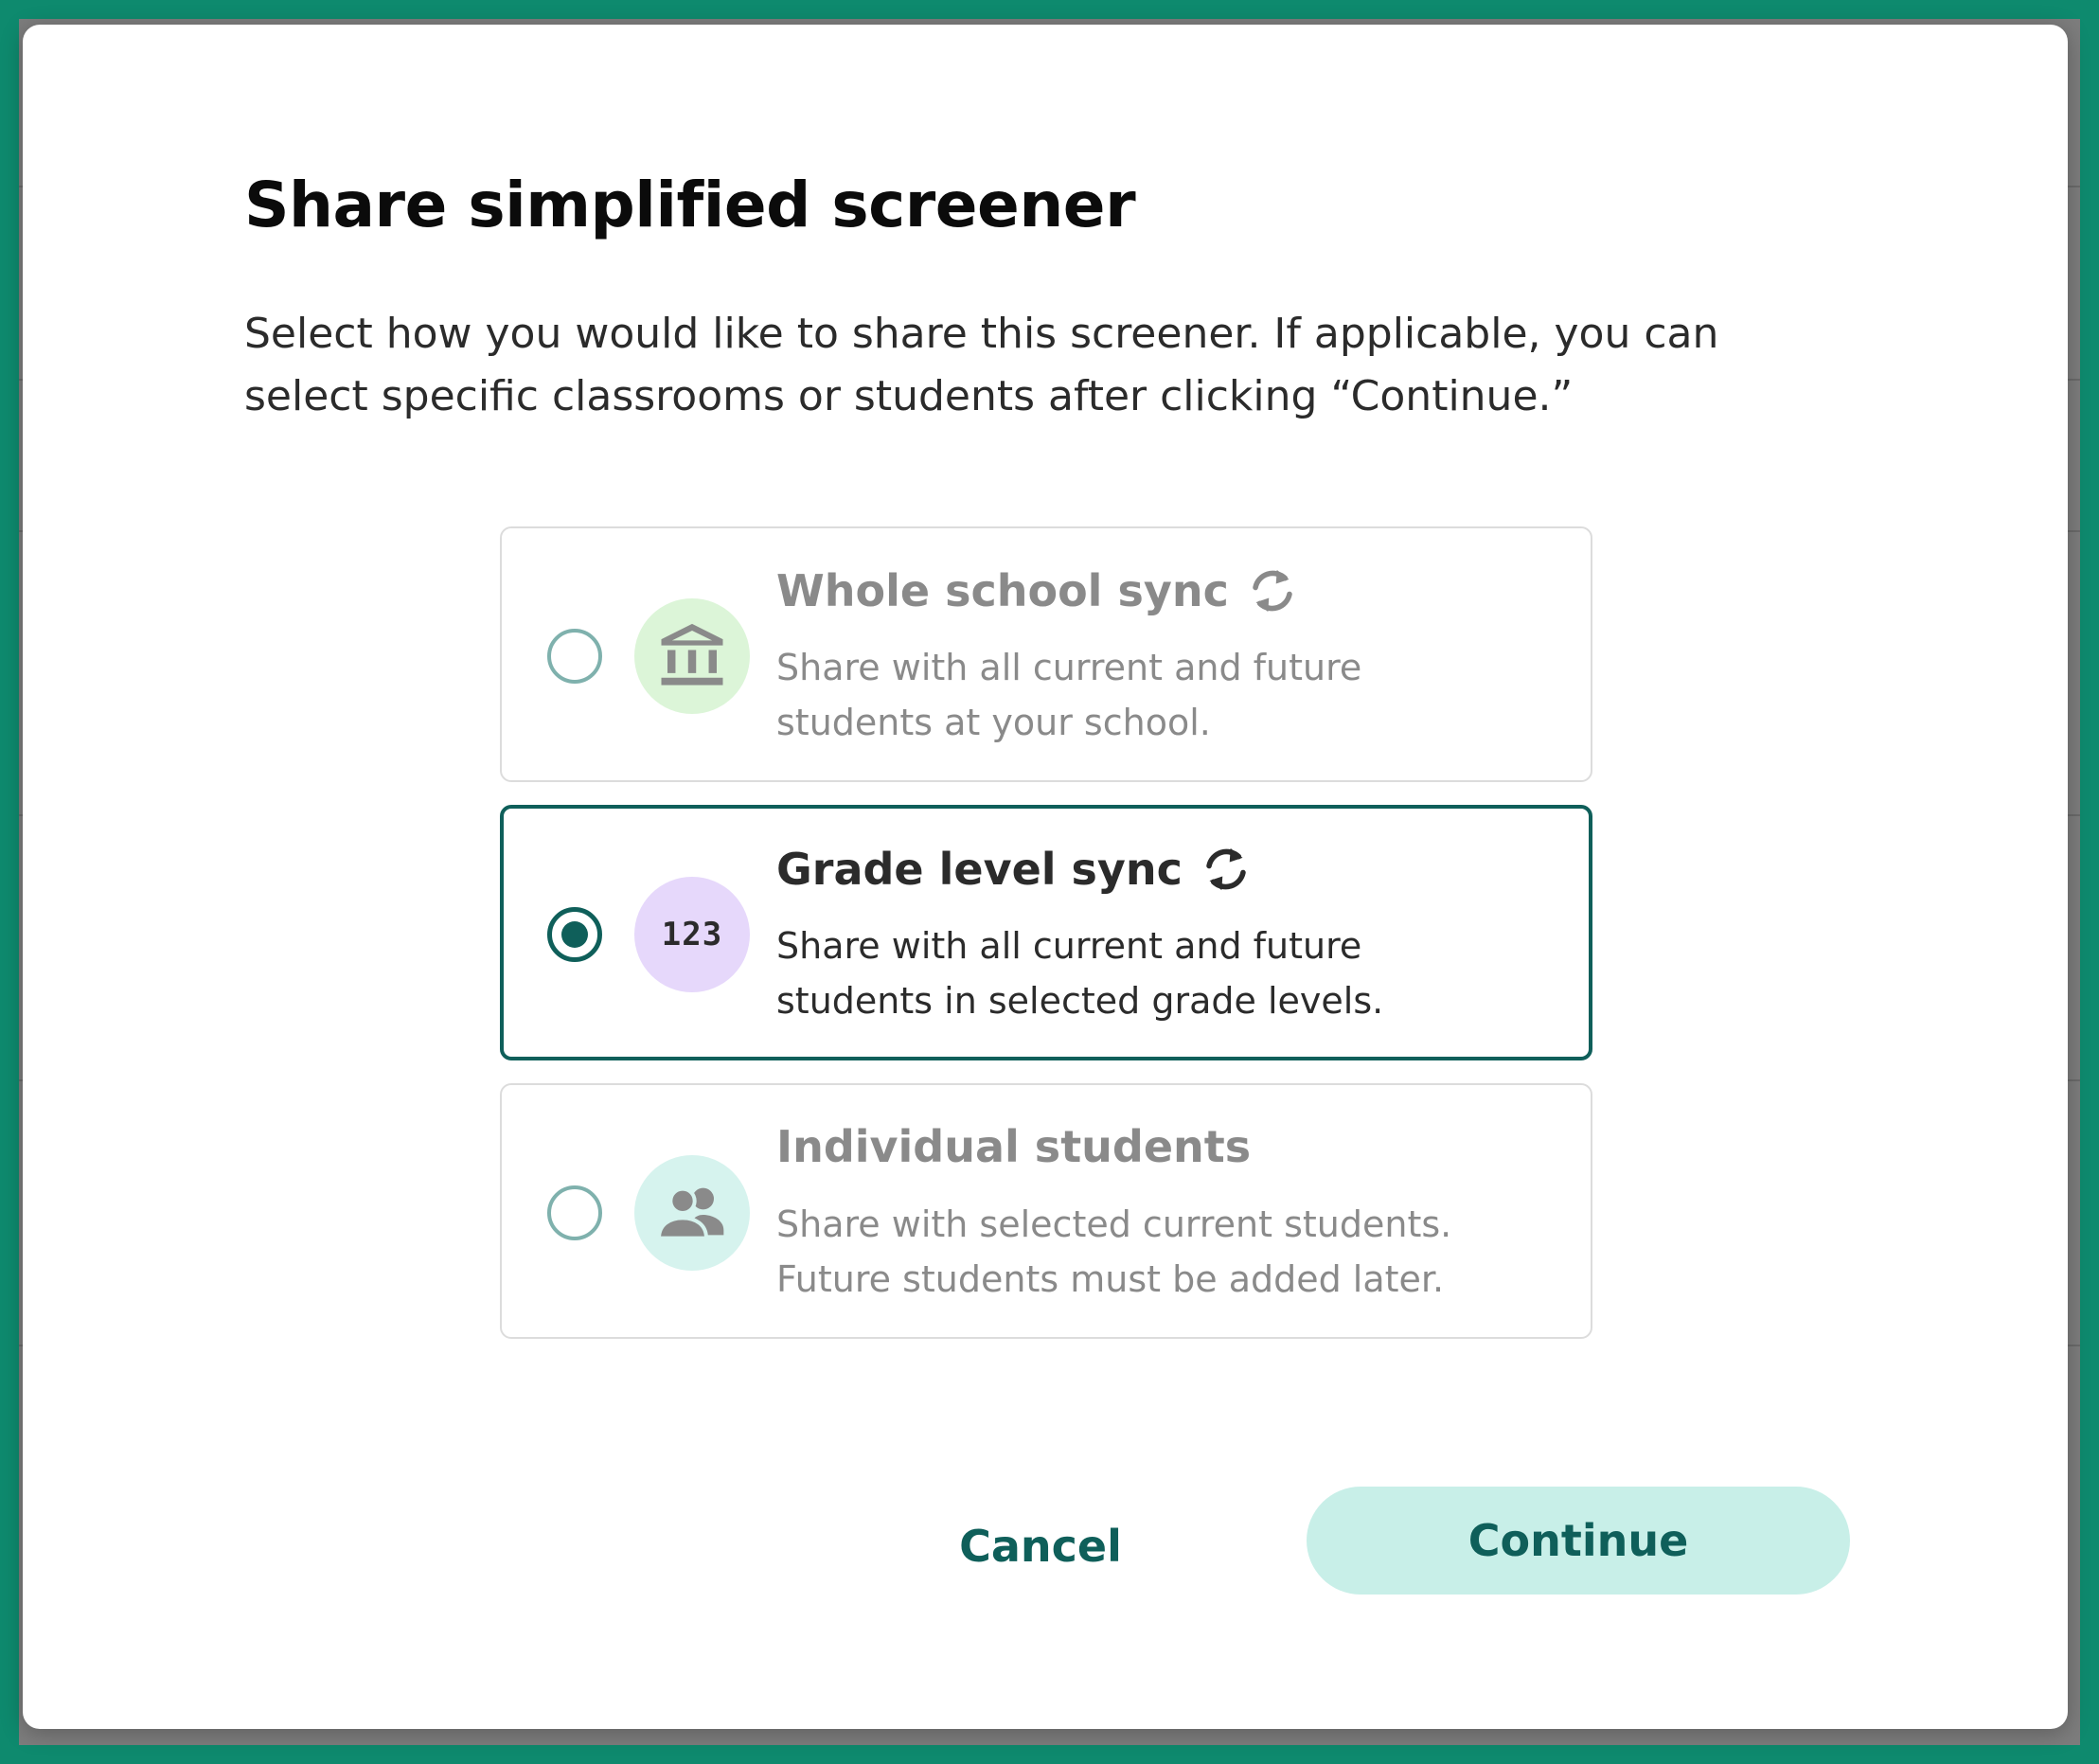  I want to click on users-icon-svg, so click(690, 1213).